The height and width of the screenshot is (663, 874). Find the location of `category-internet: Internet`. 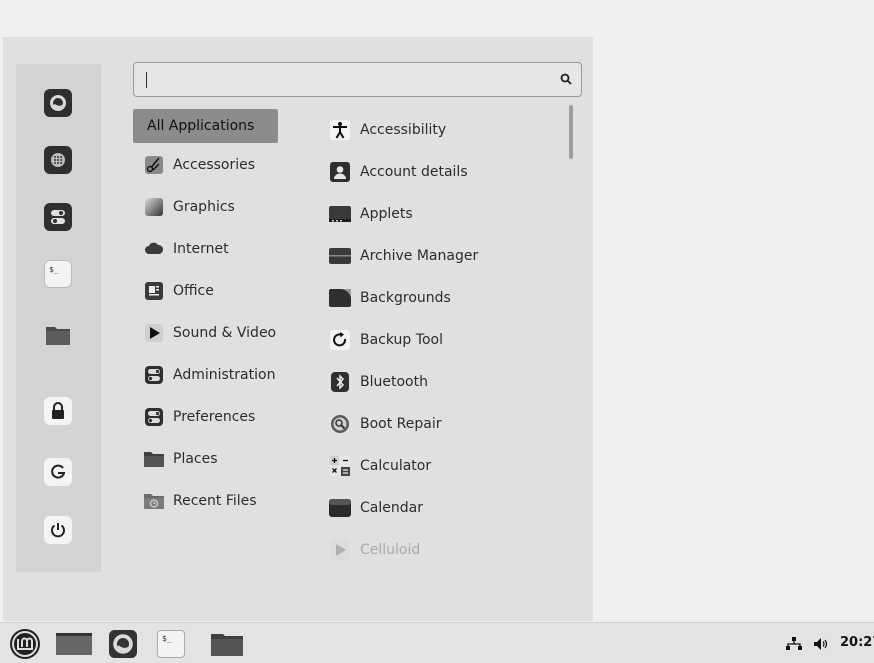

category-internet: Internet is located at coordinates (205, 249).